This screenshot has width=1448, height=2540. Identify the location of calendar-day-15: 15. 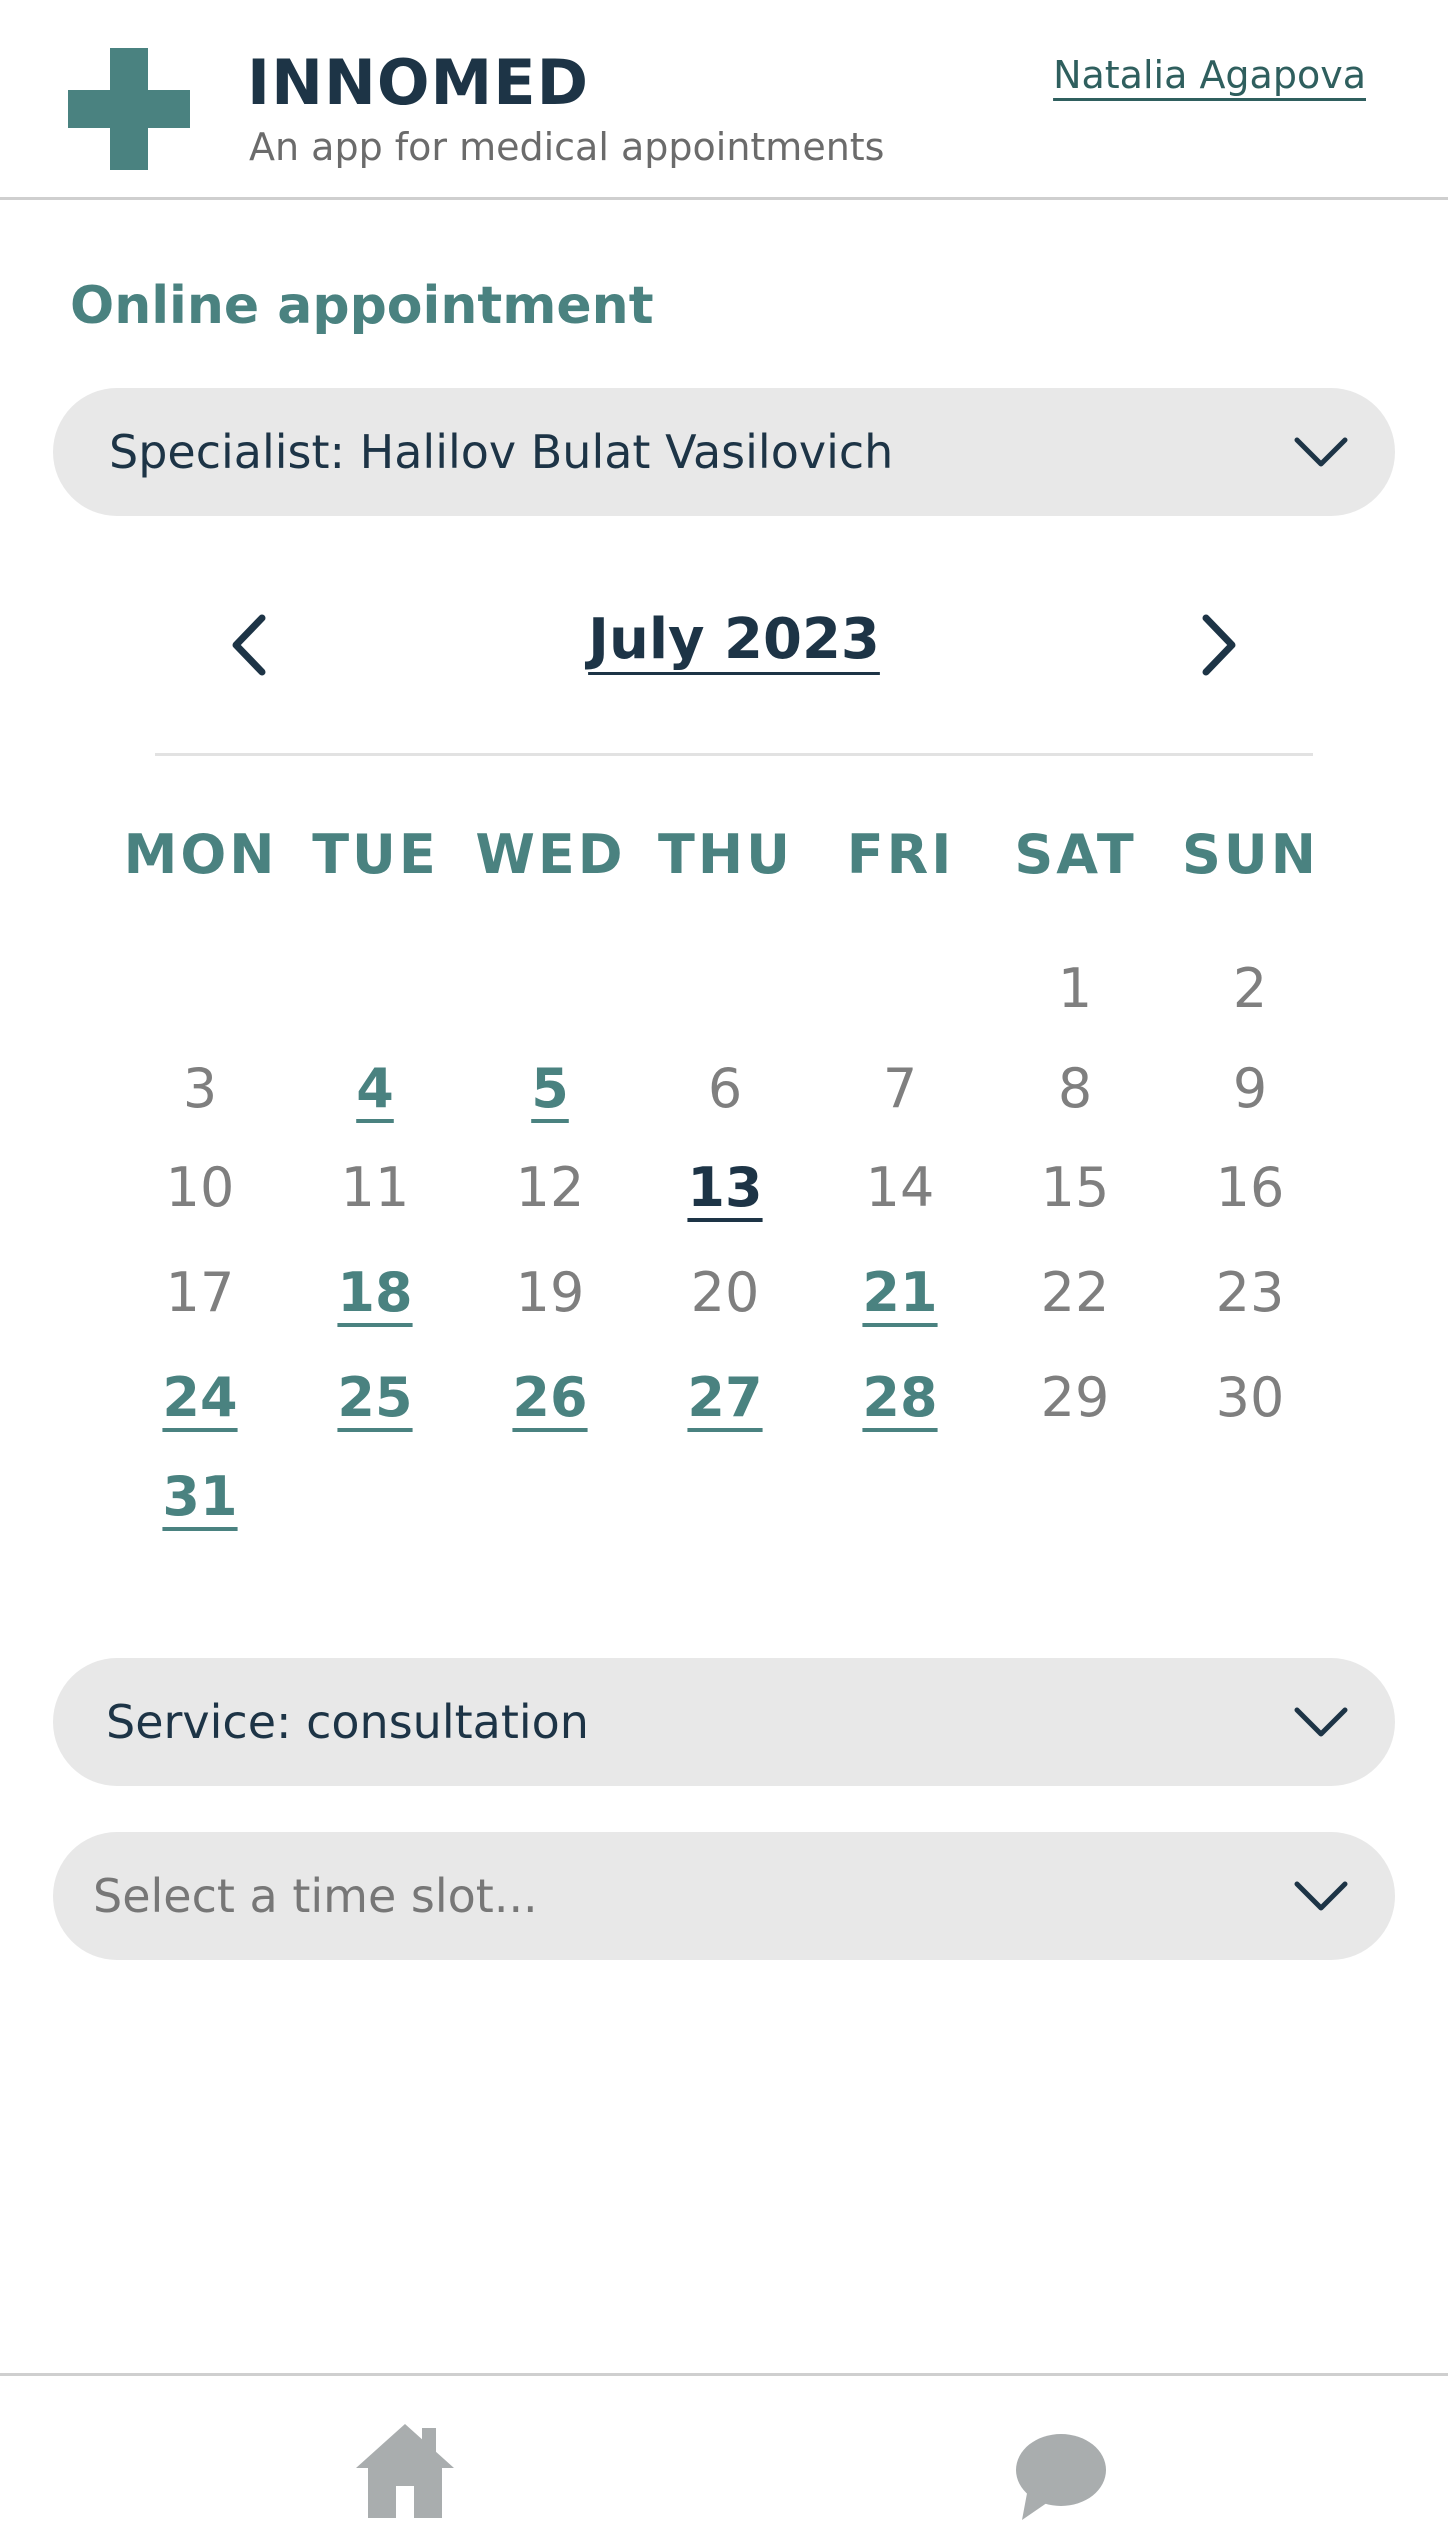
(1075, 1187).